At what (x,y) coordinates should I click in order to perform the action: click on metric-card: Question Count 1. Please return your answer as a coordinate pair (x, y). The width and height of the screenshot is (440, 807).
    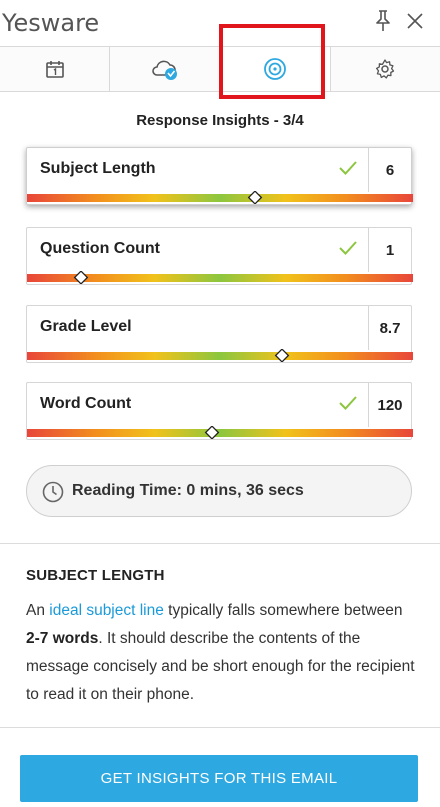
    Looking at the image, I should click on (219, 256).